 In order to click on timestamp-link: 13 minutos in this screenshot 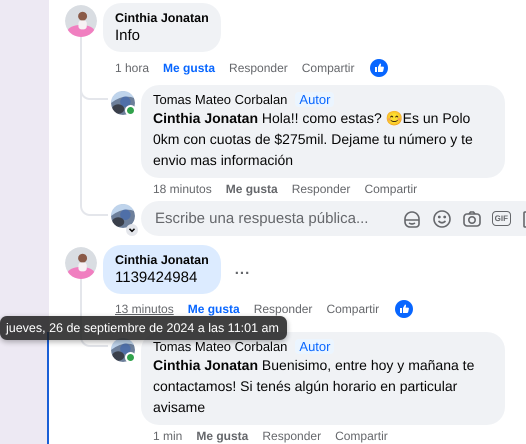, I will do `click(144, 309)`.